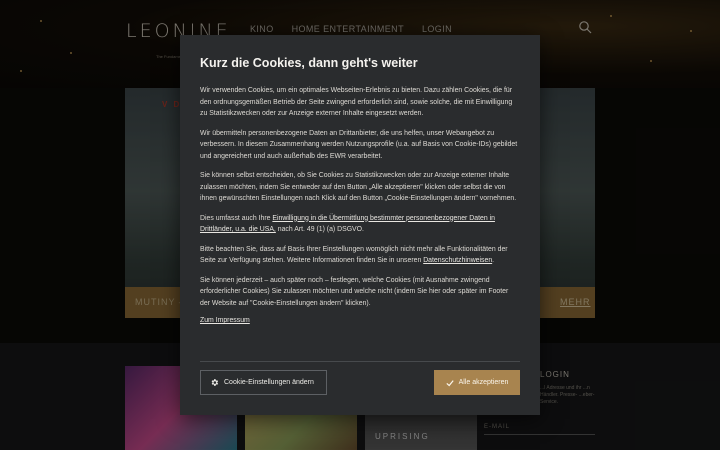 This screenshot has height=450, width=720. I want to click on cookie-dialog-title: Kurz die Cookies, dann geht's weiter, so click(309, 63).